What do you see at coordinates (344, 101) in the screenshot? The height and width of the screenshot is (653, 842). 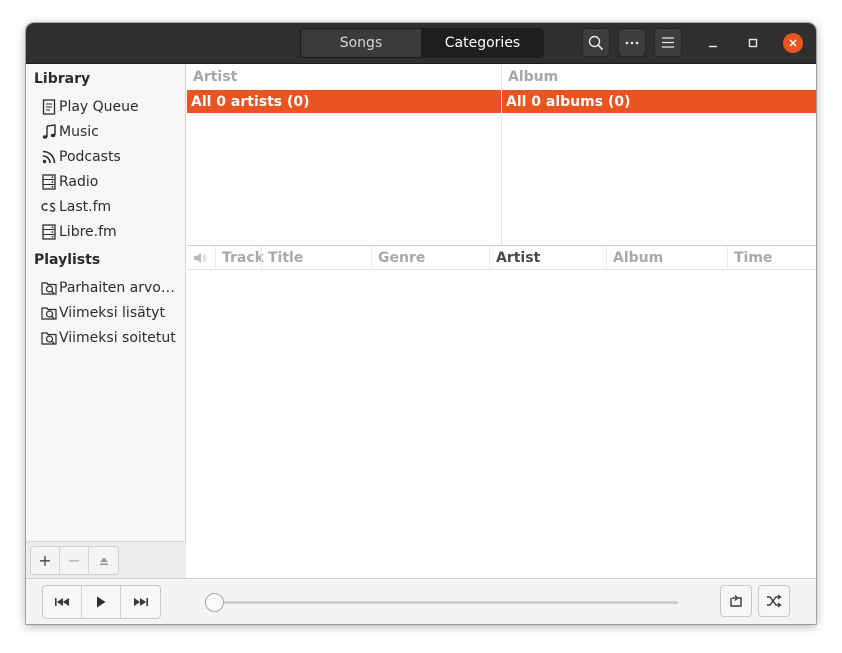 I see `artist-list-item-all: All 0 artists (0)` at bounding box center [344, 101].